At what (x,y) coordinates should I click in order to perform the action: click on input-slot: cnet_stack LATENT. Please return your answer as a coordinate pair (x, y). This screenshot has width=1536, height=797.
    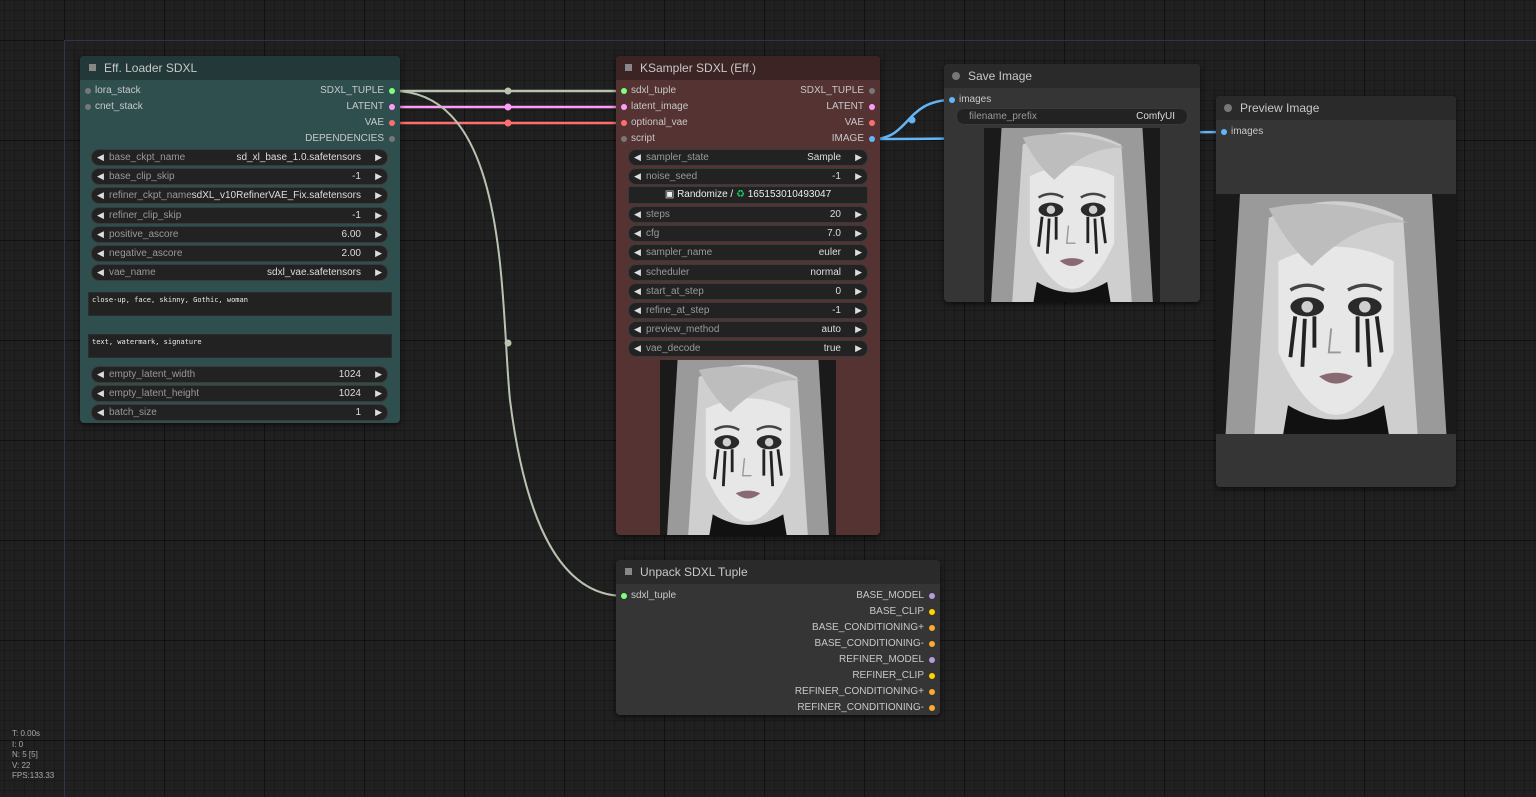
    Looking at the image, I should click on (240, 107).